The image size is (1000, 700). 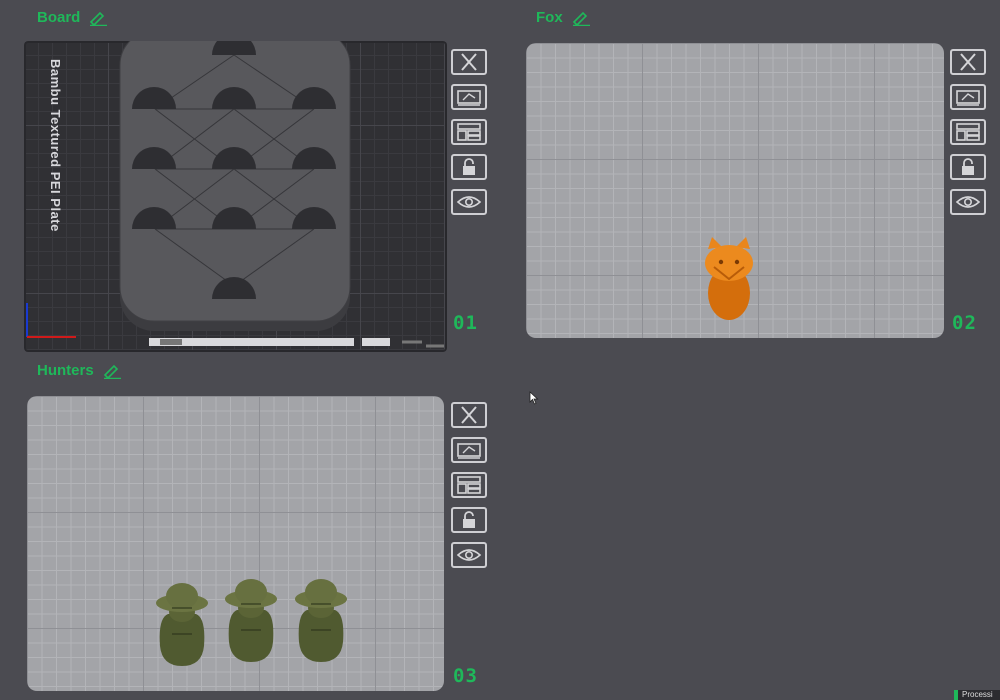 I want to click on fox-model, so click(x=729, y=278).